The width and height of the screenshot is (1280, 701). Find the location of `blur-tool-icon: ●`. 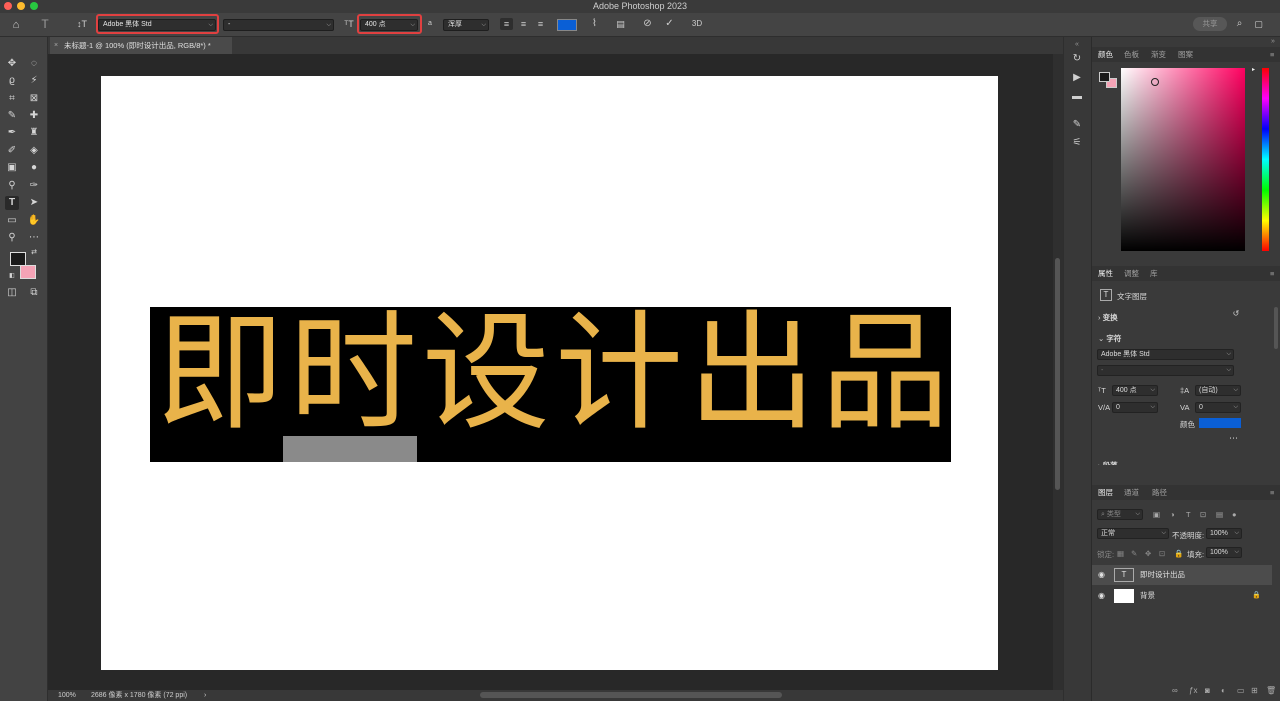

blur-tool-icon: ● is located at coordinates (34, 168).